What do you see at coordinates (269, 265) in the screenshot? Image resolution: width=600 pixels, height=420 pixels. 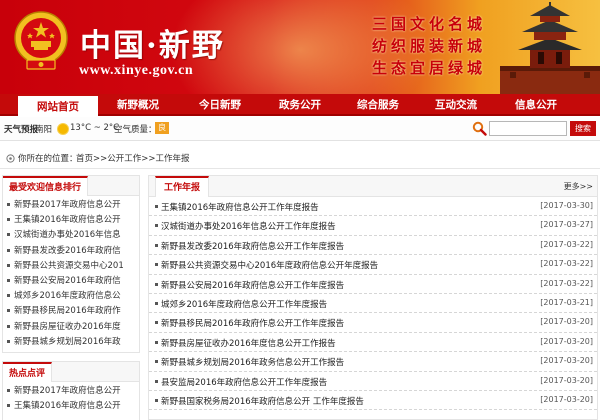 I see `row-title: 新野县公共资源交易中心2016年度政府信息公开年度报告` at bounding box center [269, 265].